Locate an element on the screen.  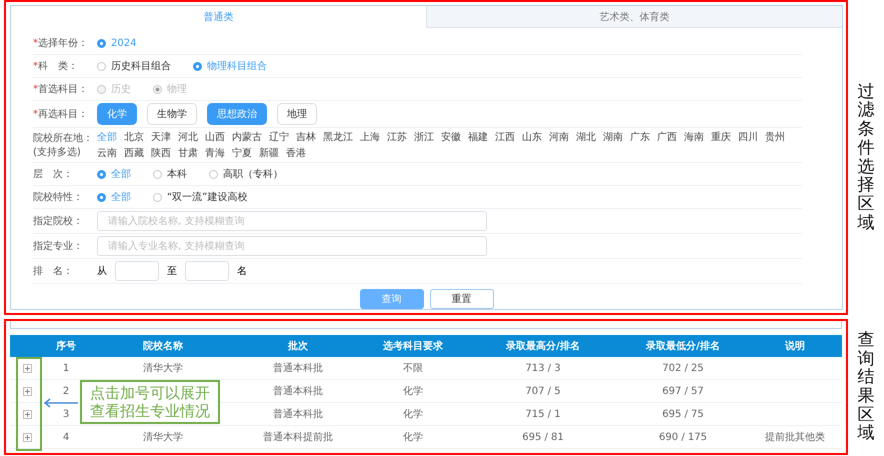
table-cell-text: 697 / 57 is located at coordinates (683, 391).